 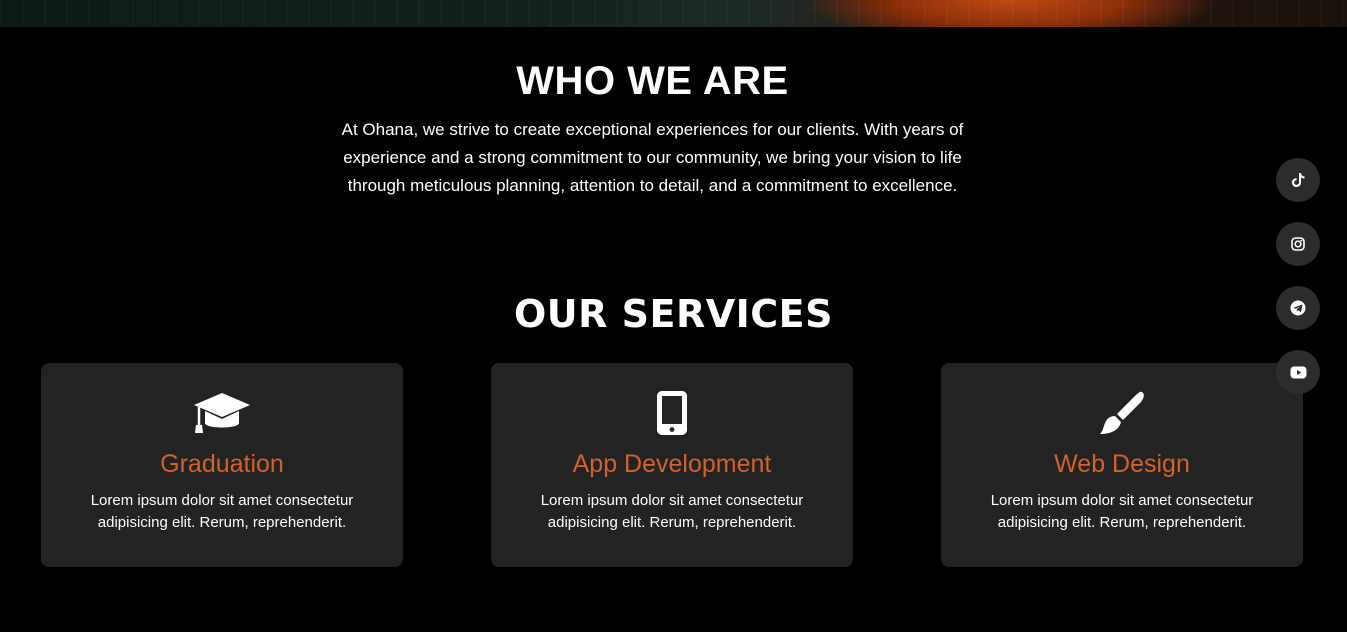 What do you see at coordinates (1122, 413) in the screenshot?
I see `paintbrush-icon` at bounding box center [1122, 413].